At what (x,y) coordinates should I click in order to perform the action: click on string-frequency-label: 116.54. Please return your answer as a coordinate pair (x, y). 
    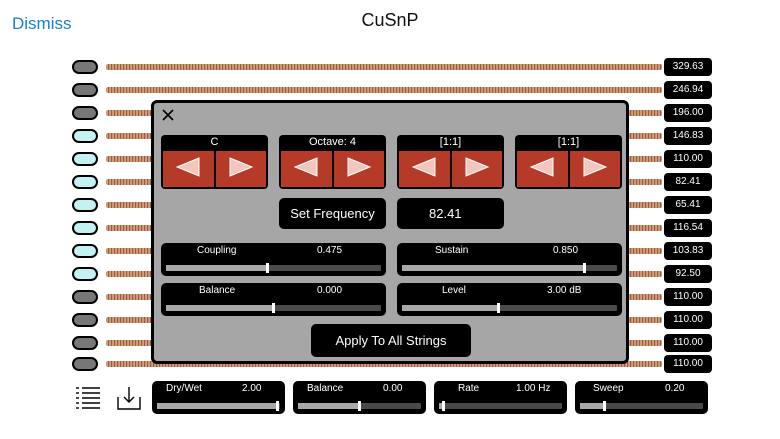
    Looking at the image, I should click on (688, 228).